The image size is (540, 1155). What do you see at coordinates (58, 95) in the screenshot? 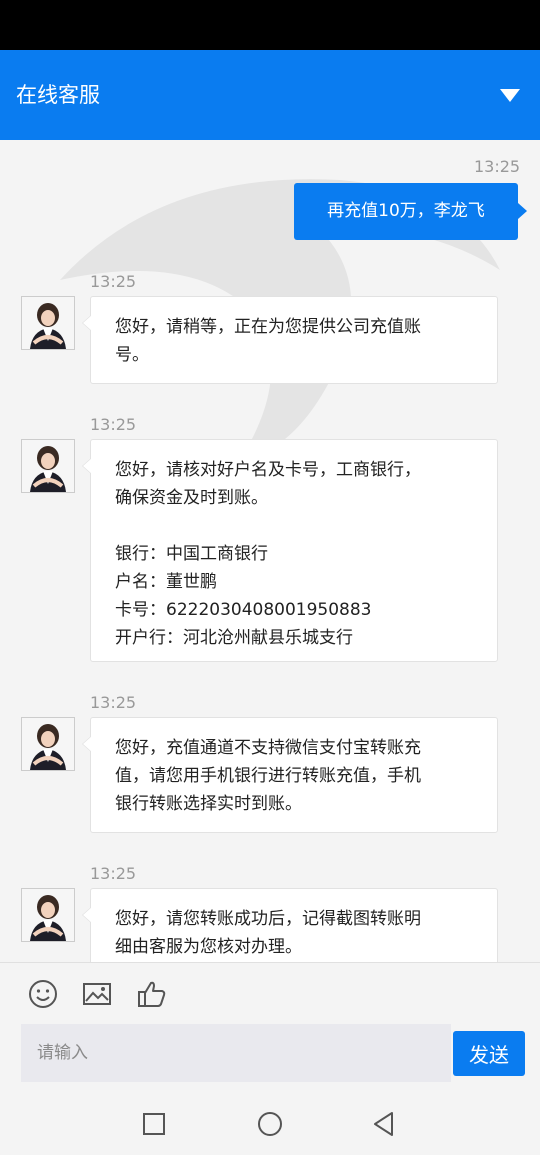
I see `page-title: 在线客服` at bounding box center [58, 95].